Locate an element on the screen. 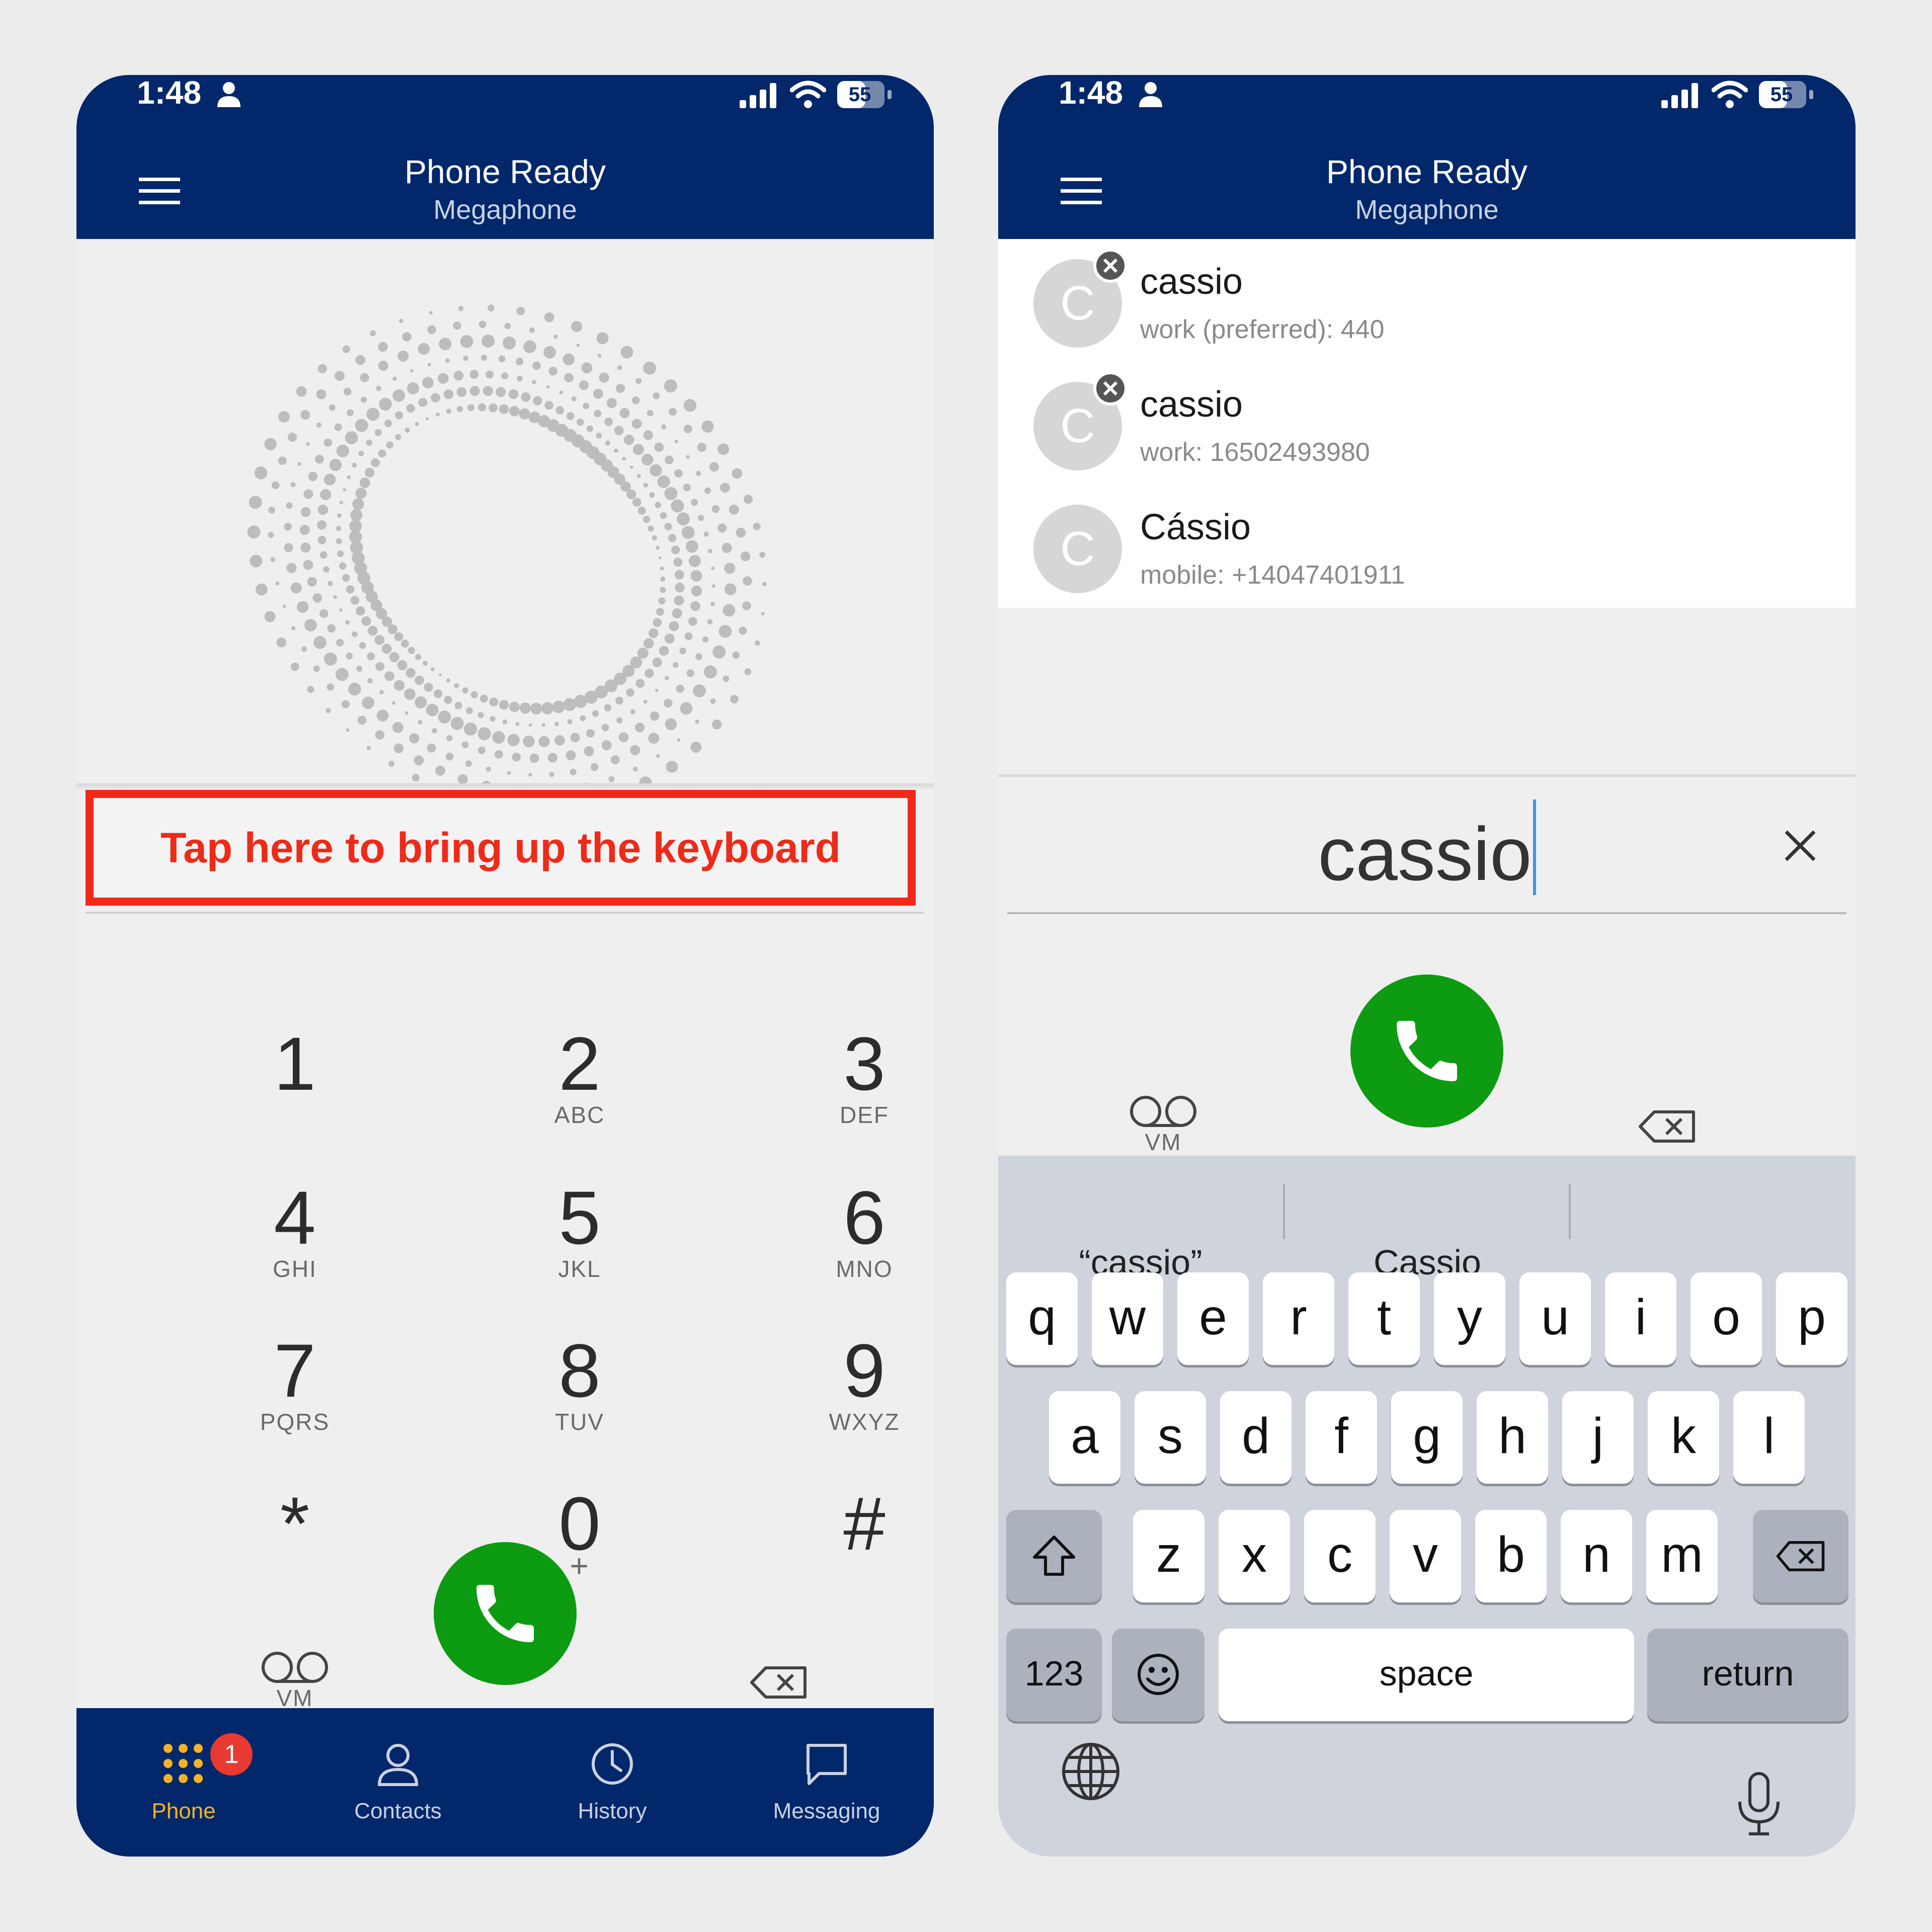 This screenshot has height=1932, width=1932. delete-icon is located at coordinates (1801, 1556).